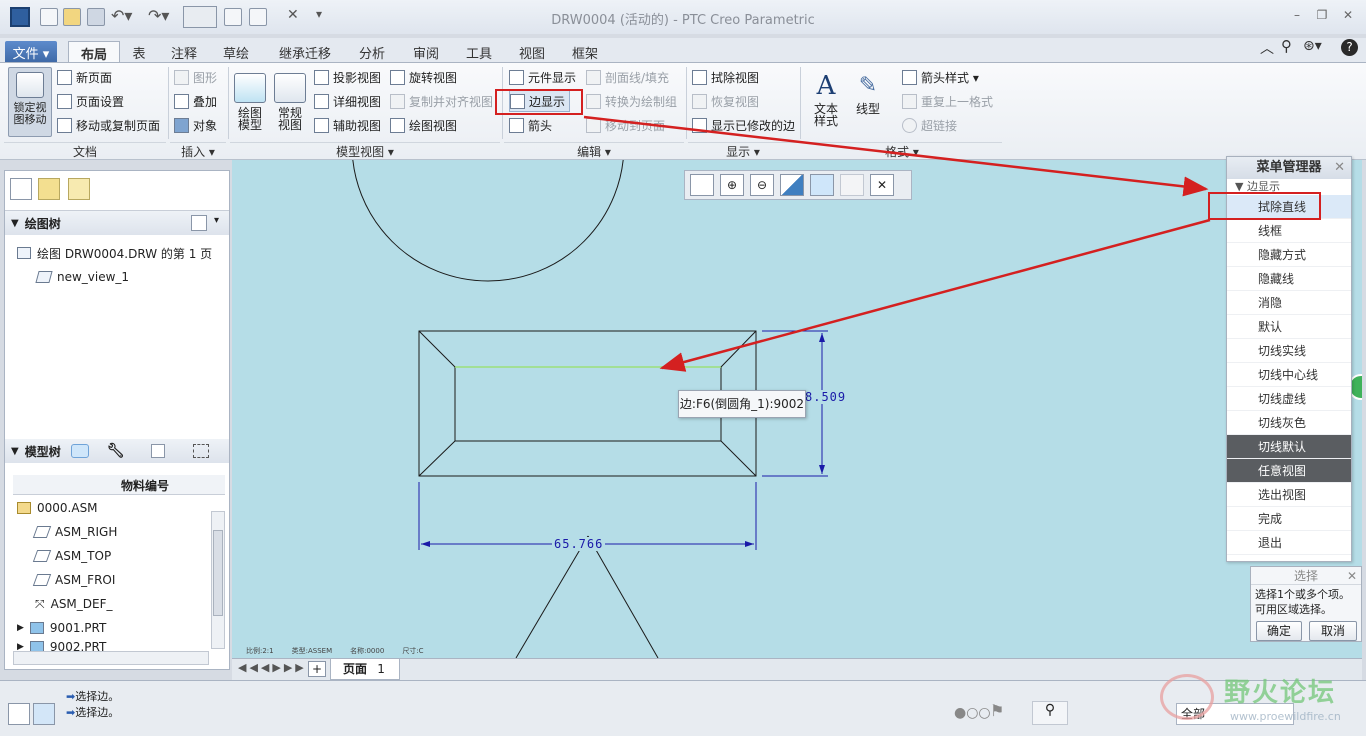  I want to click on convert-draw-group-button: 转换为绘制组, so click(631, 101).